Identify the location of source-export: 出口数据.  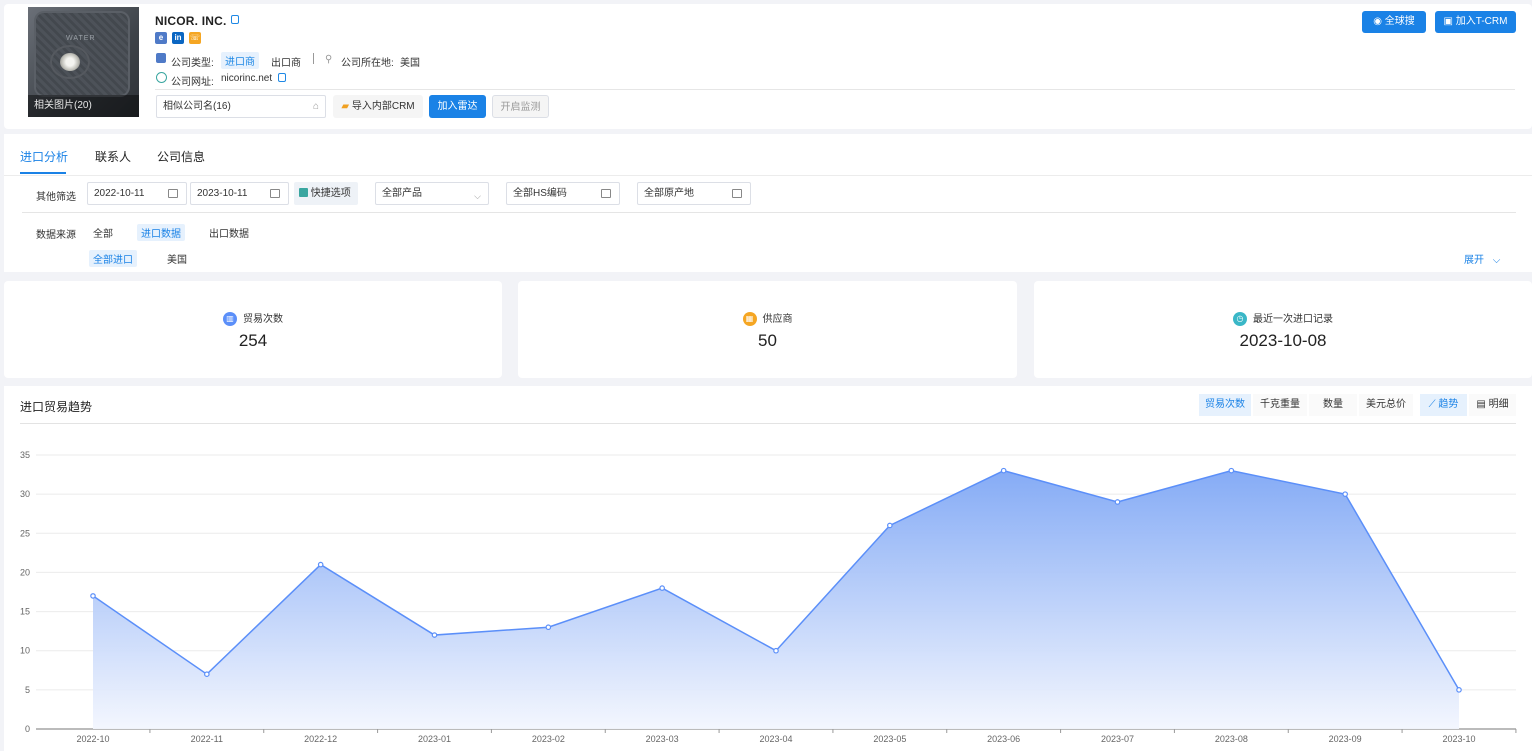
(229, 232).